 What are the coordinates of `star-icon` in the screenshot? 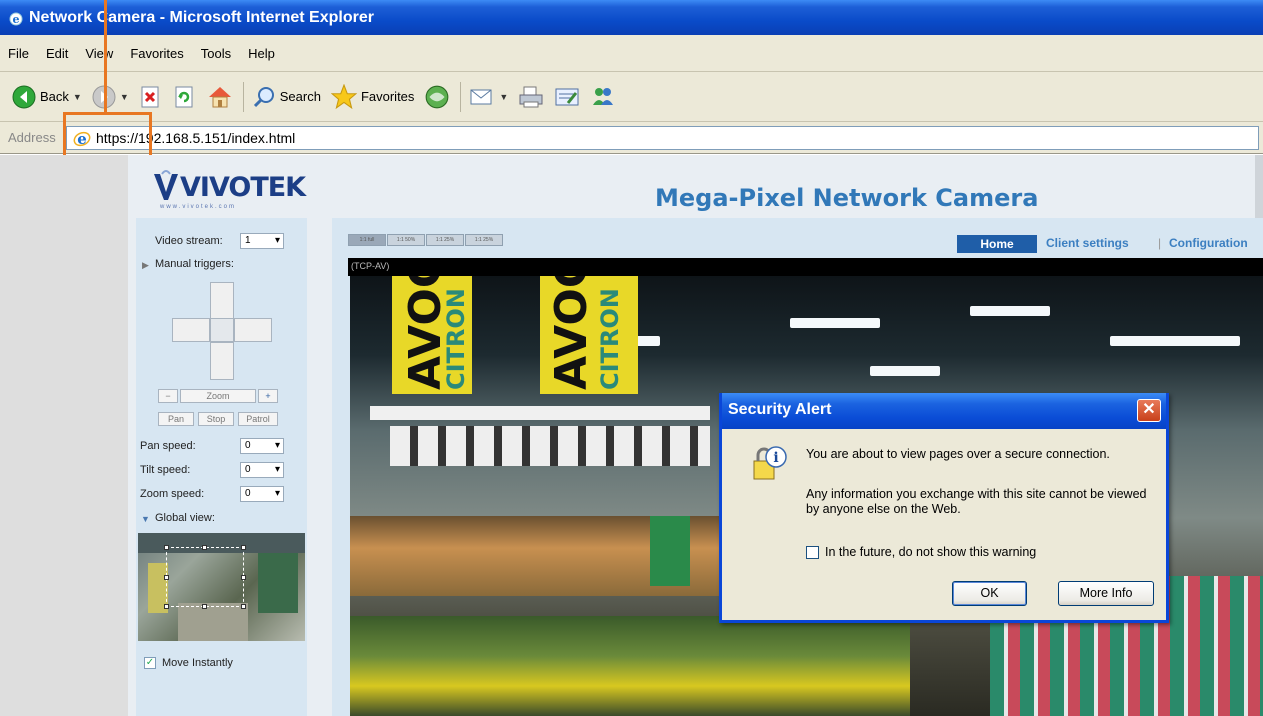 It's located at (343, 96).